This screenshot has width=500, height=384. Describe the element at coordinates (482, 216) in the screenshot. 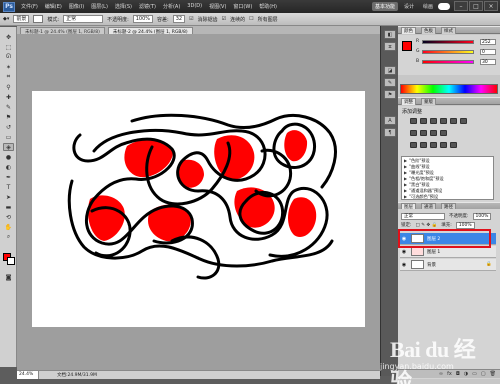

I see `layer-opacity-input: 100%` at that location.